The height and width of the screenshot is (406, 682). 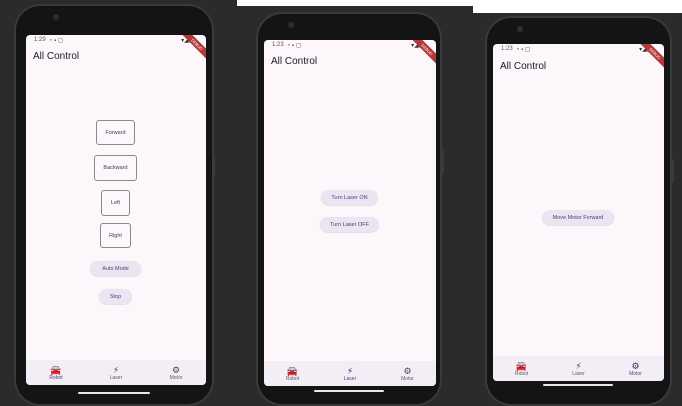 I want to click on status-bar: 1:29 ◔ ▪ ▢, so click(x=116, y=40).